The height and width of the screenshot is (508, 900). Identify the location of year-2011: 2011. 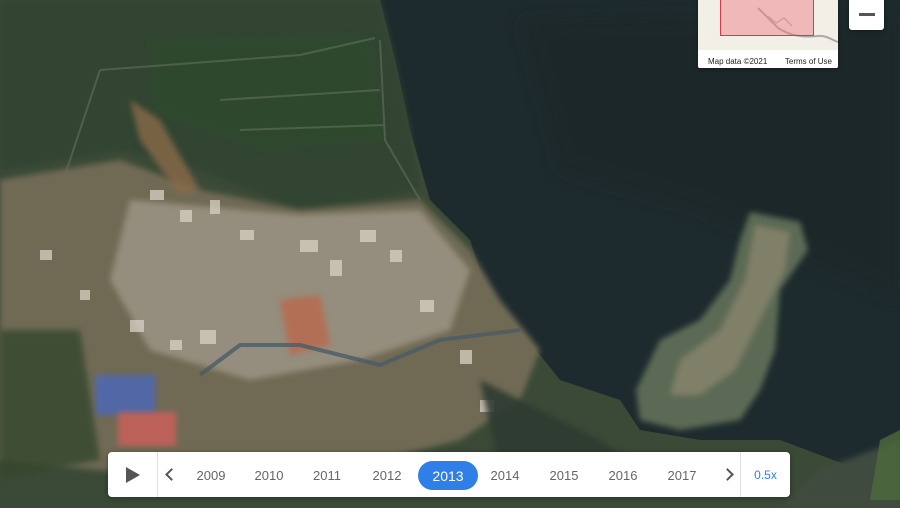
(327, 475).